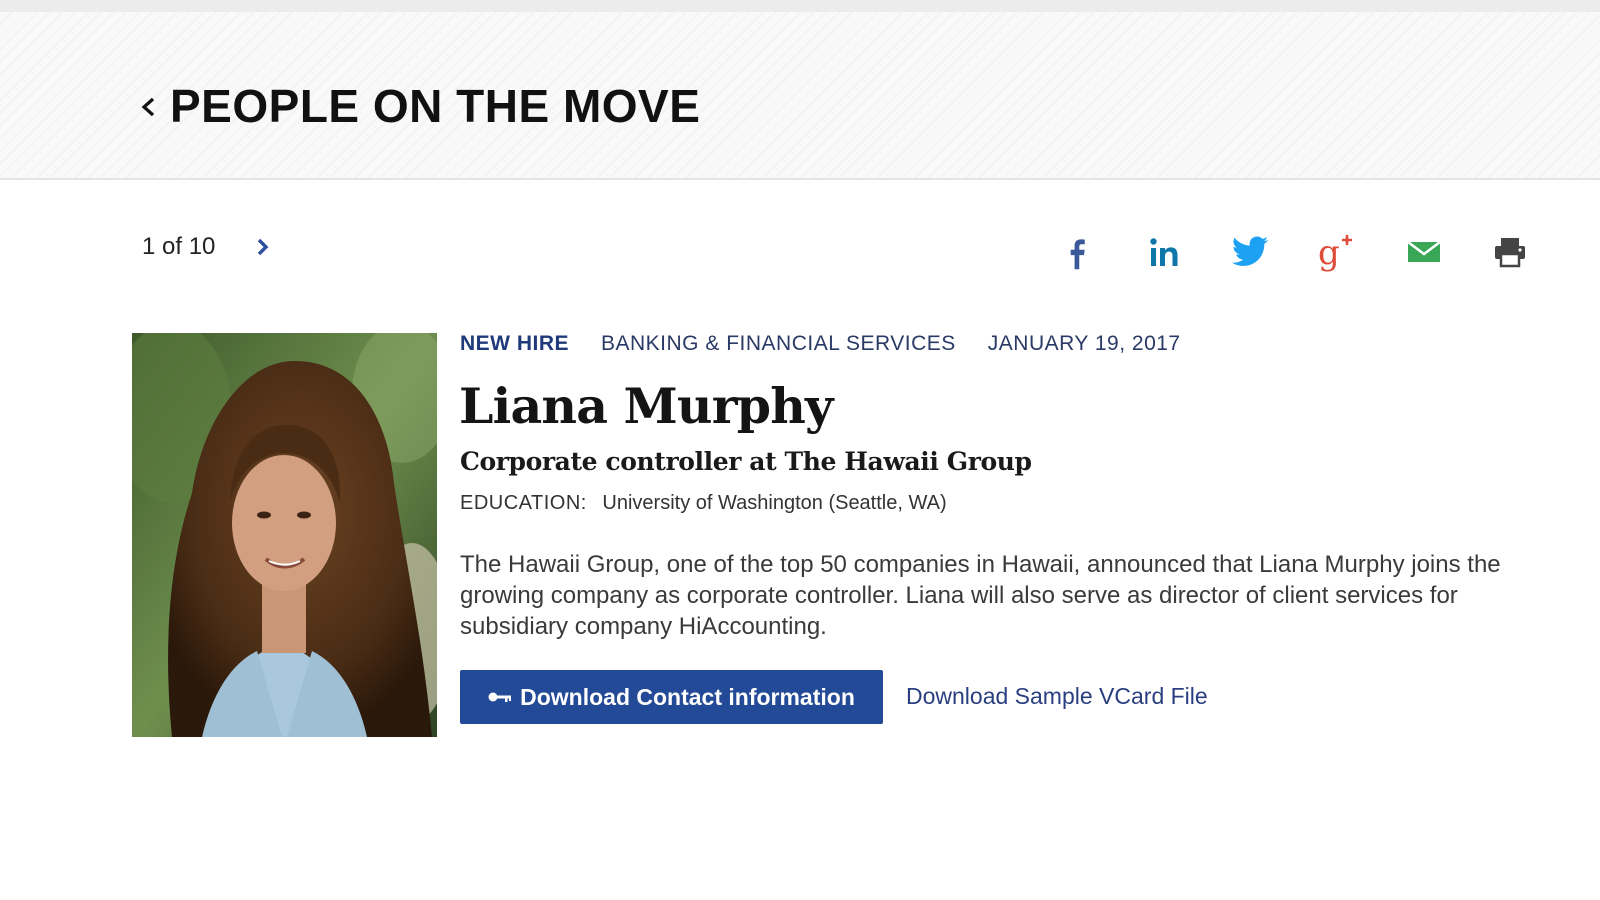  What do you see at coordinates (1510, 252) in the screenshot?
I see `print-icon` at bounding box center [1510, 252].